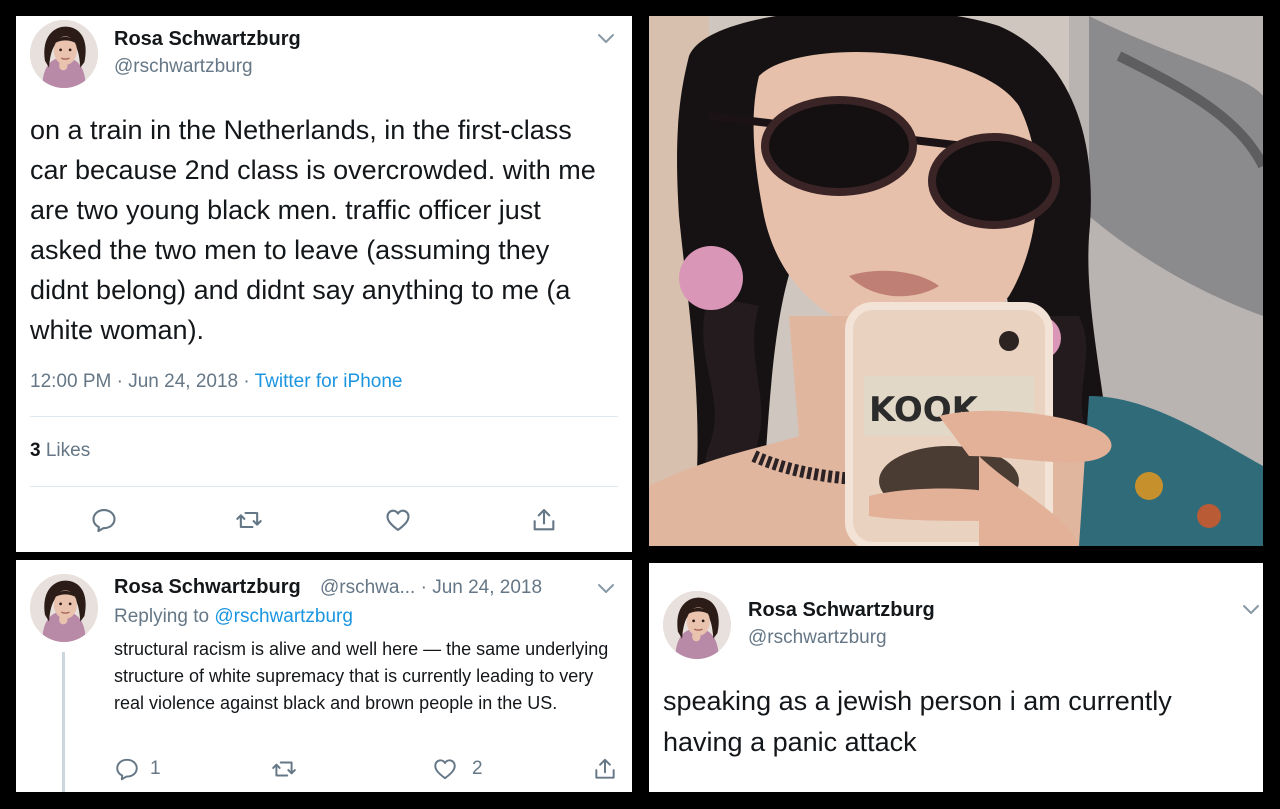 Image resolution: width=1280 pixels, height=809 pixels. Describe the element at coordinates (68, 450) in the screenshot. I see `likes-label: Likes` at that location.